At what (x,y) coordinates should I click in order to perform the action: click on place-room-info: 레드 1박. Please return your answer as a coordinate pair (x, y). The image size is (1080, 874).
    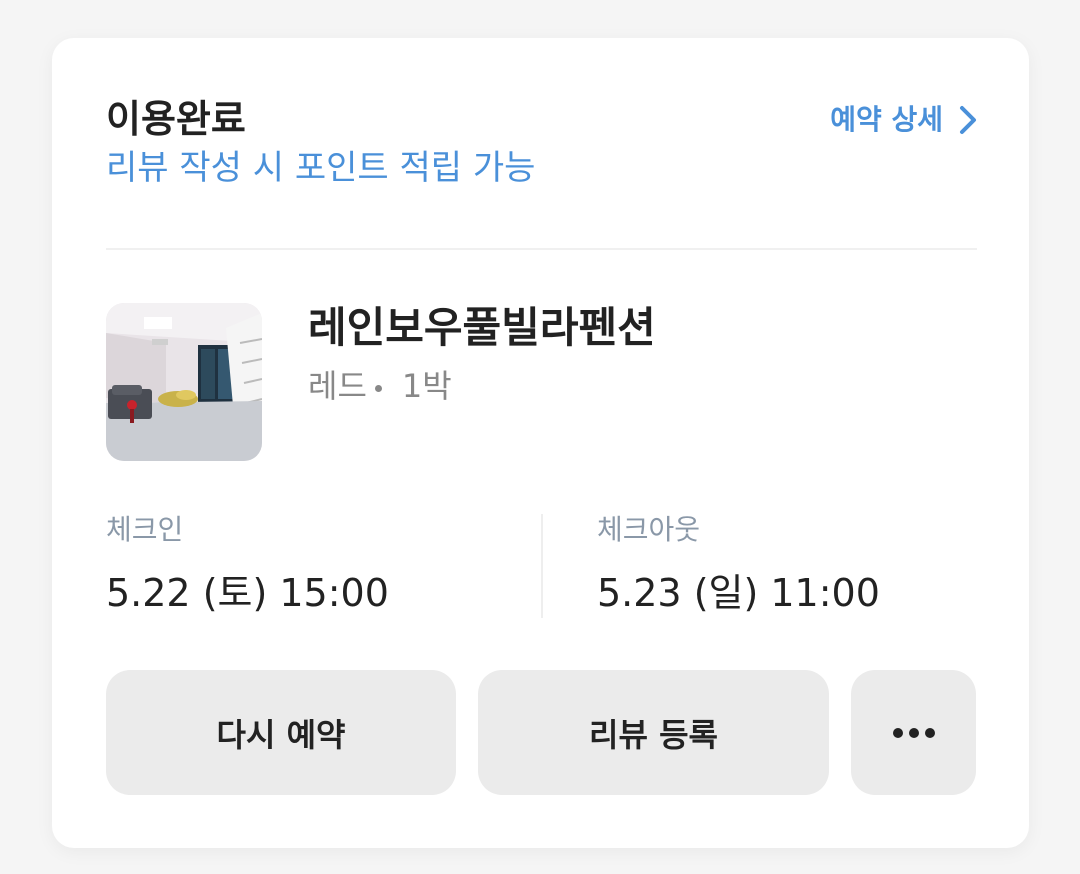
    Looking at the image, I should click on (380, 386).